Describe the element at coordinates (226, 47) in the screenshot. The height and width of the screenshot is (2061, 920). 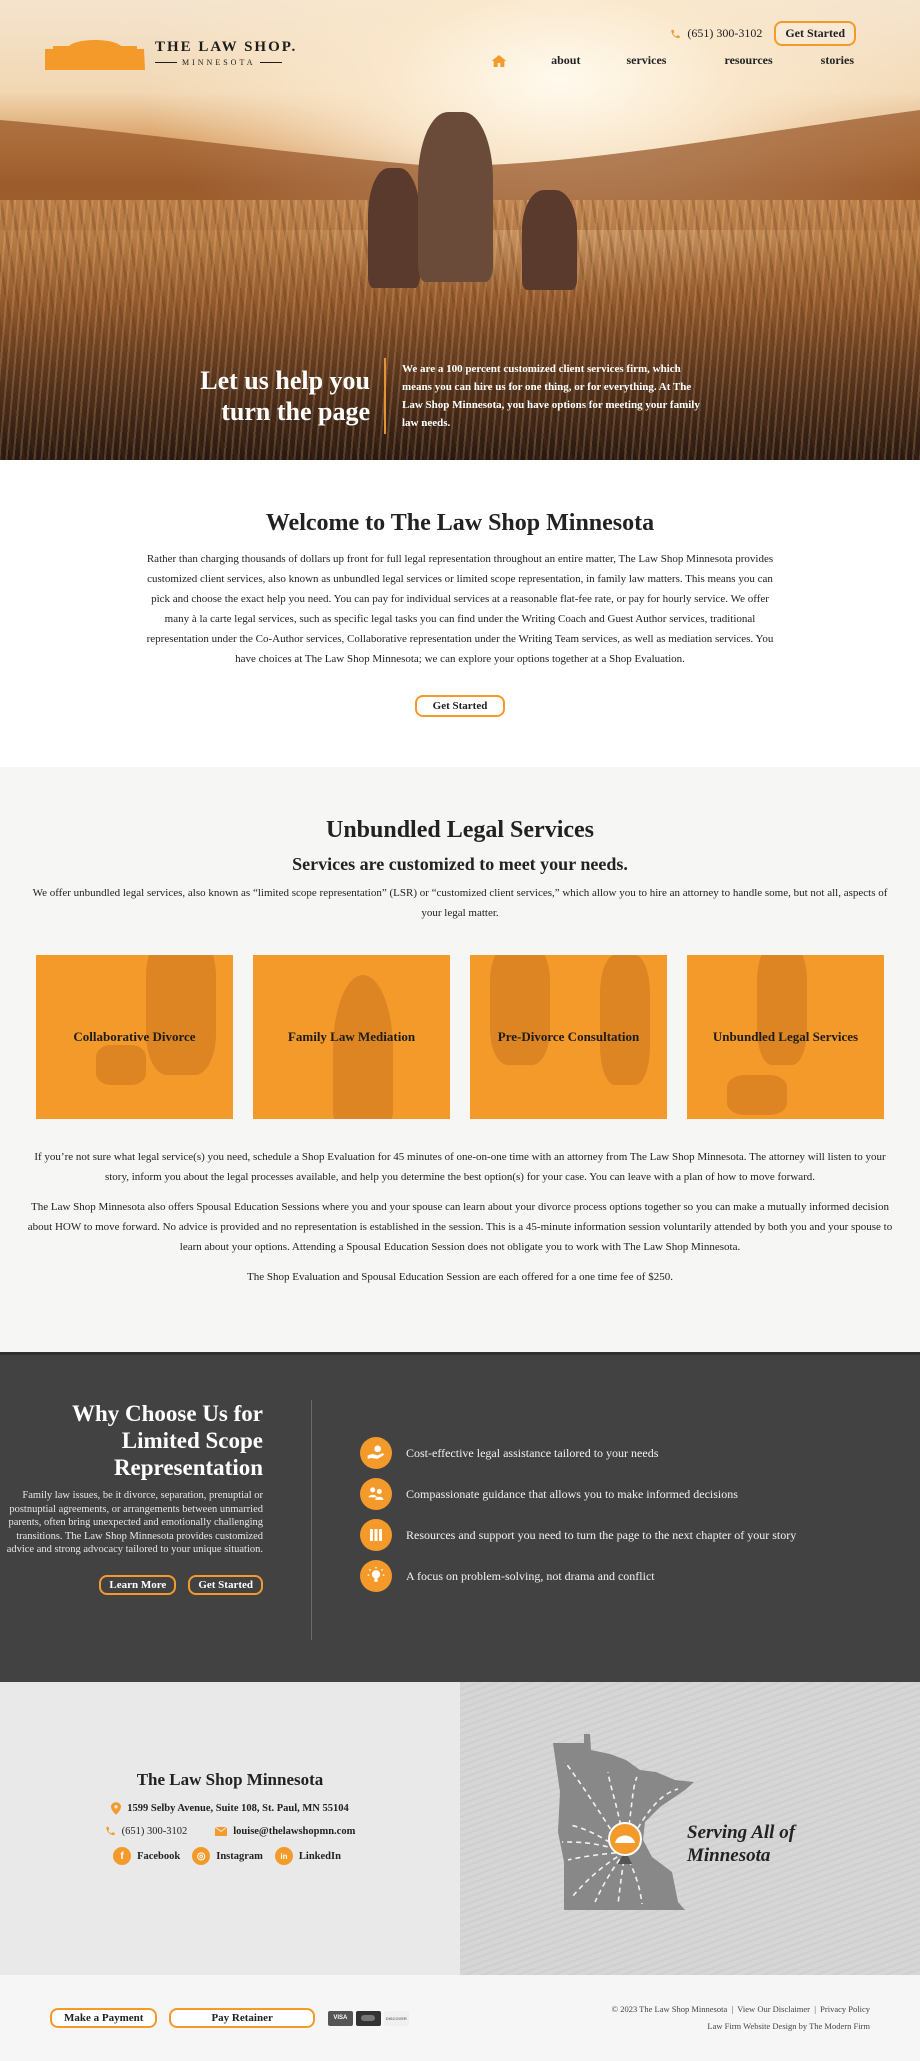
I see `logo-title: THE LAW SHOP.` at that location.